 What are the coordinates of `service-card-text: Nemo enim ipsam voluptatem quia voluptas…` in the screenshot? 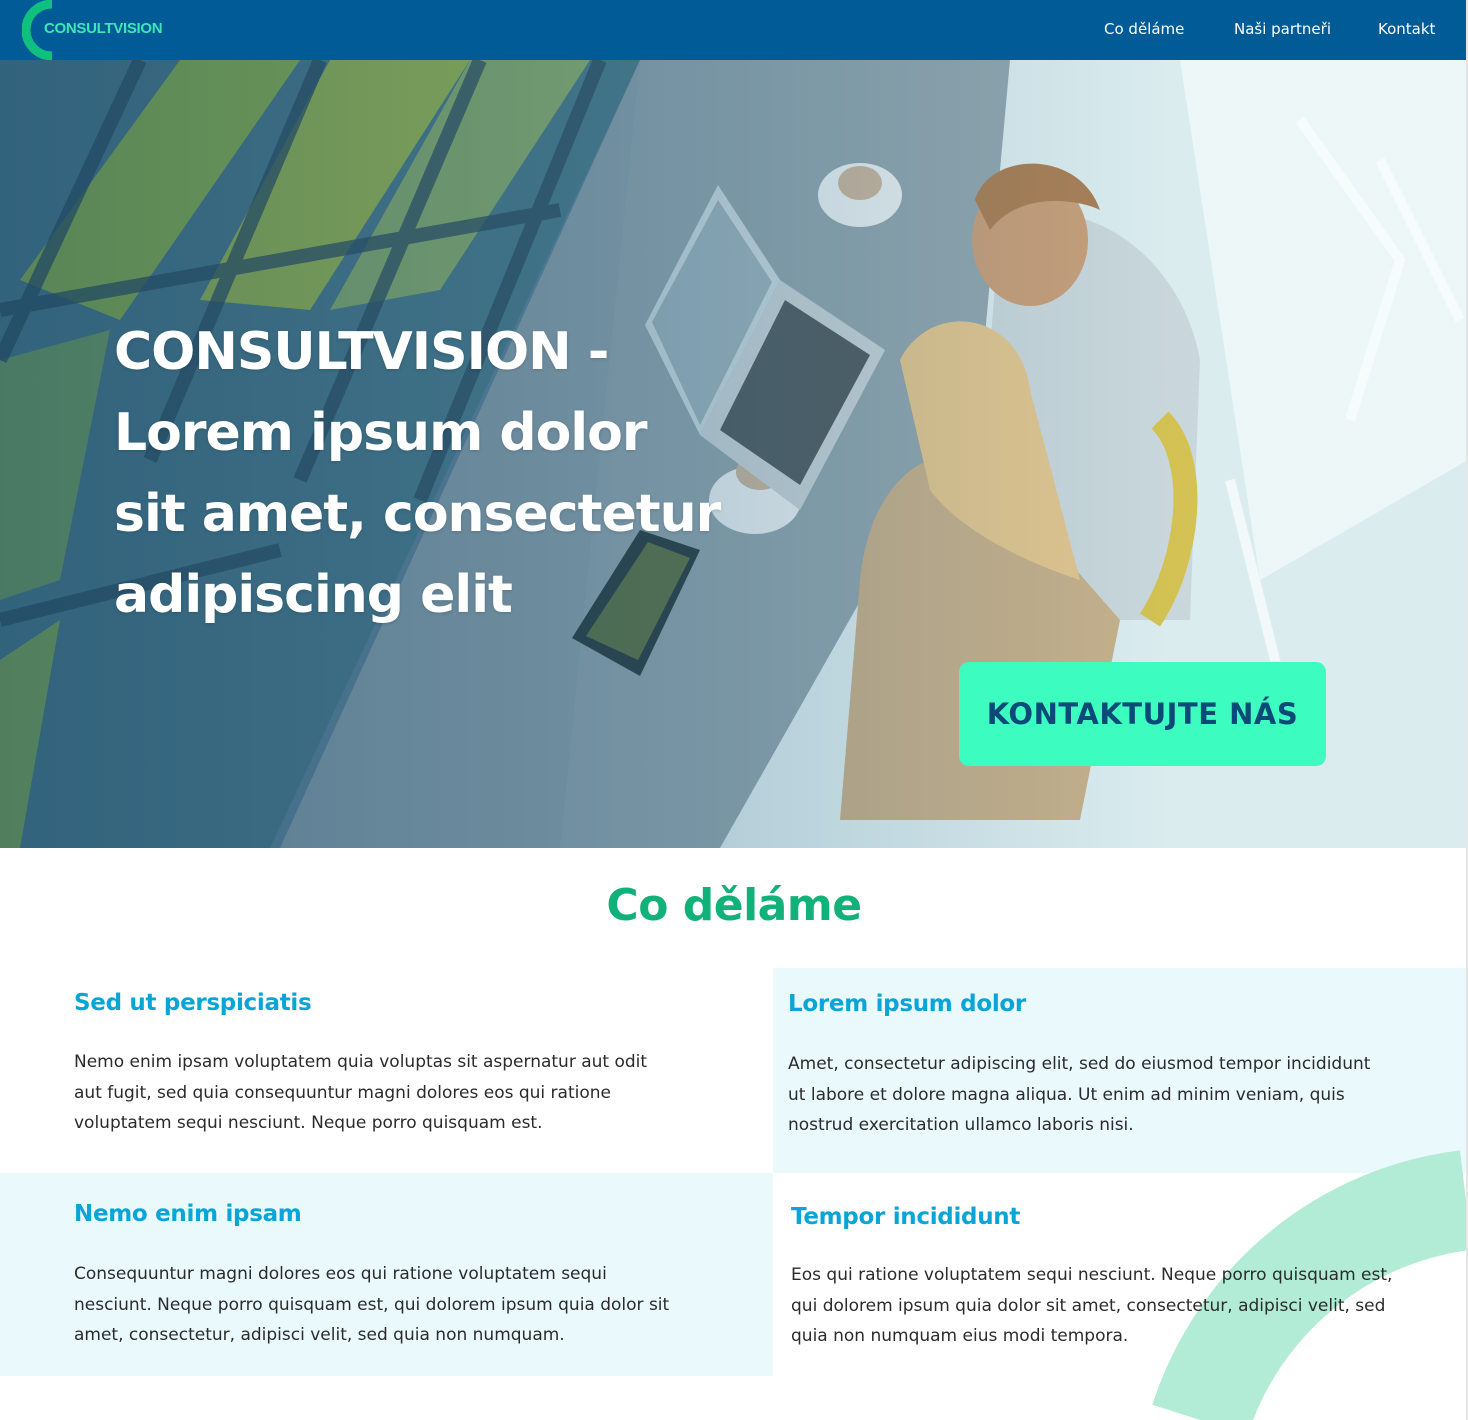 It's located at (361, 1092).